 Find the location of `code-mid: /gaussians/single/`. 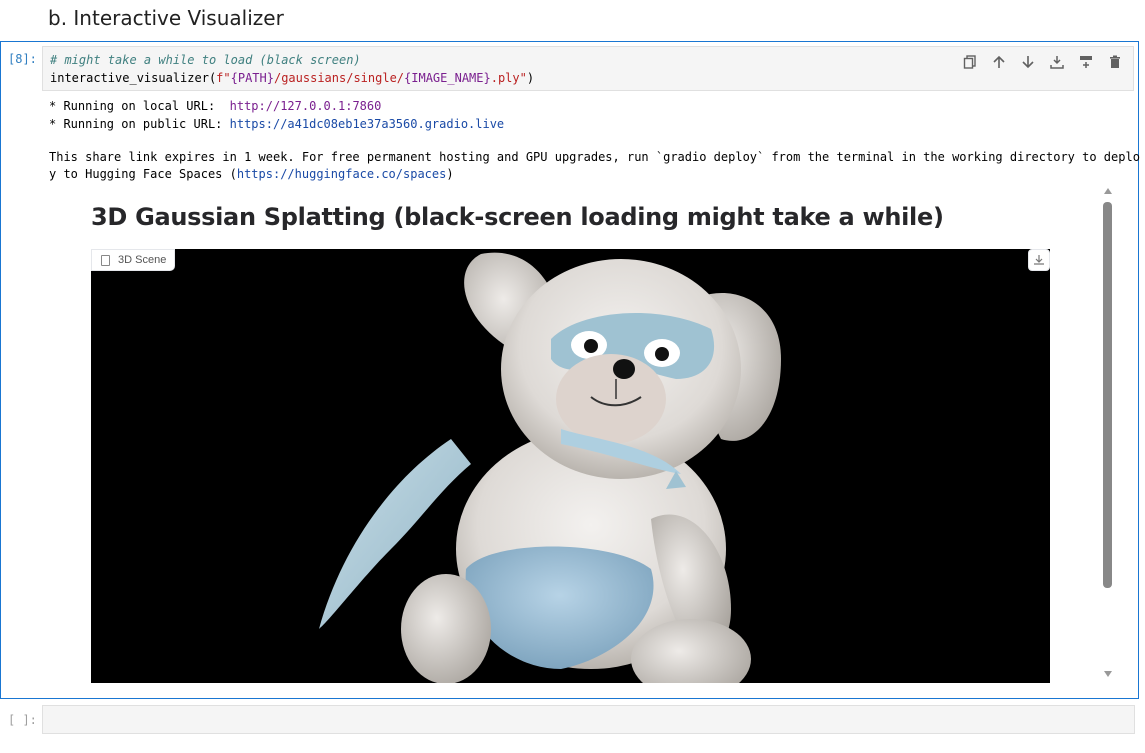

code-mid: /gaussians/single/ is located at coordinates (339, 78).